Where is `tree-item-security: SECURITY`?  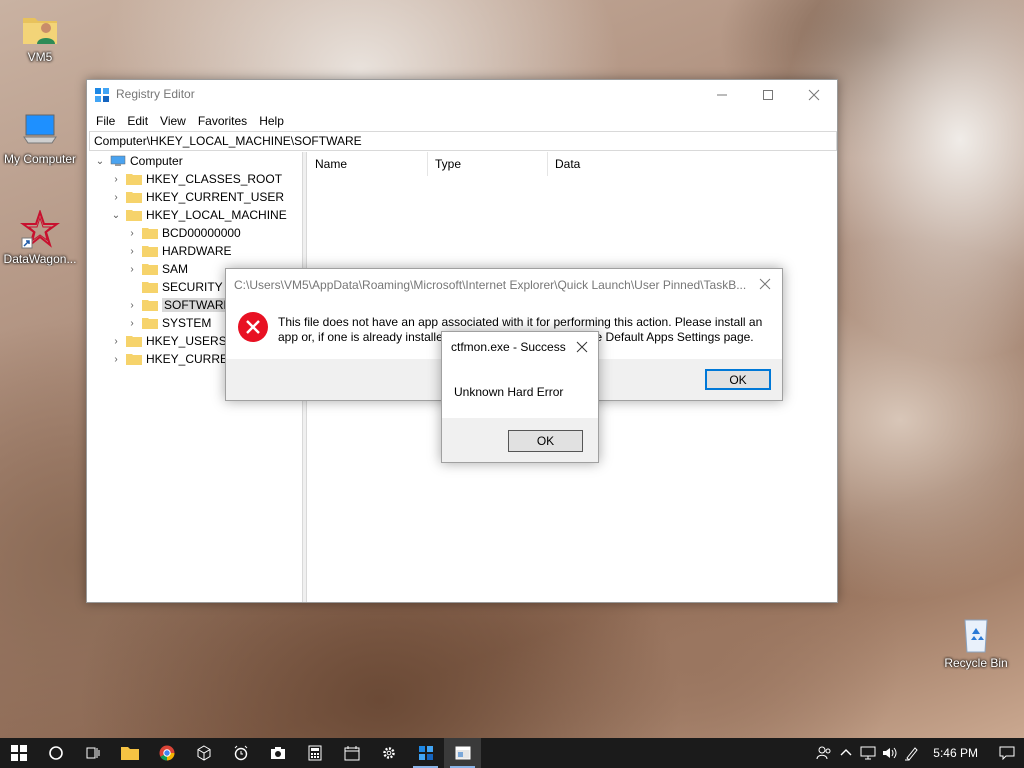 tree-item-security: SECURITY is located at coordinates (174, 287).